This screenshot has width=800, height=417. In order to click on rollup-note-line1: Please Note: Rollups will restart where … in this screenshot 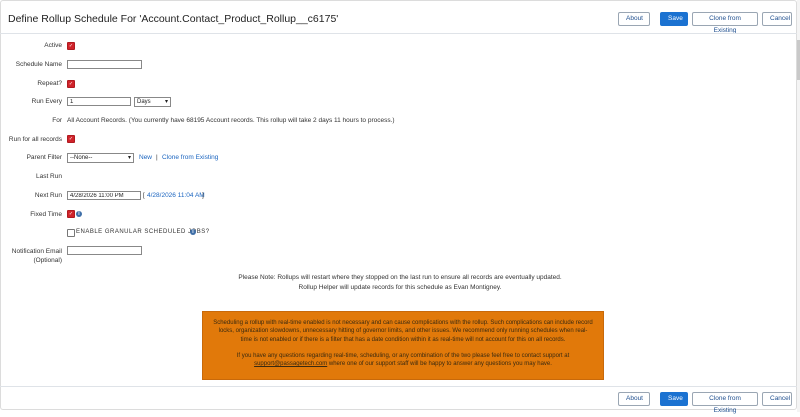, I will do `click(400, 277)`.